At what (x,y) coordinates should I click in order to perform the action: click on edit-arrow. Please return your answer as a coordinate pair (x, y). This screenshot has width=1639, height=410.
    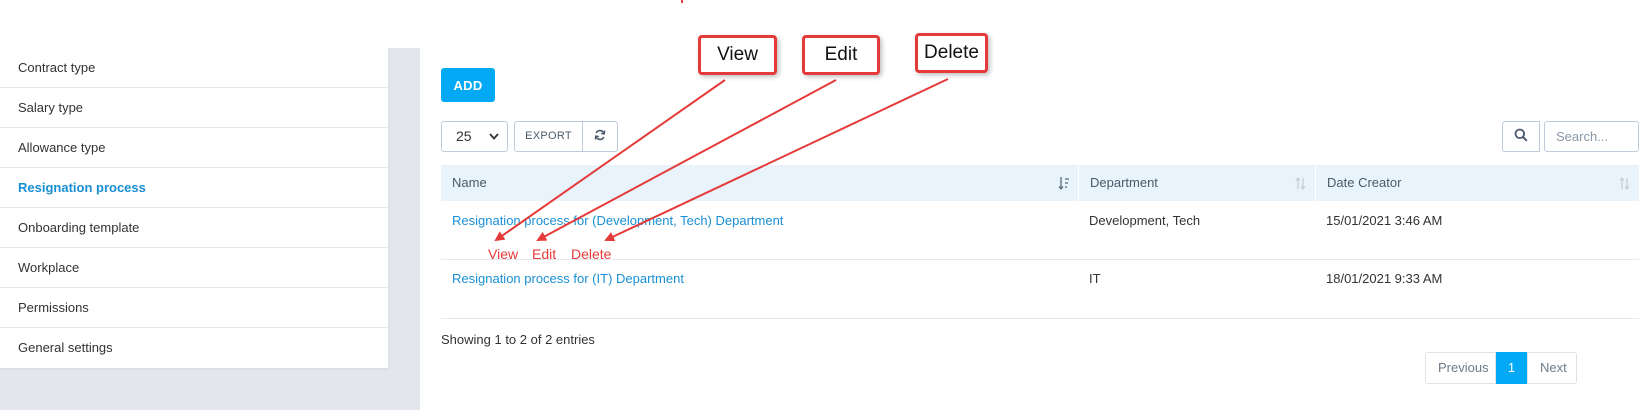
    Looking at the image, I should click on (686, 160).